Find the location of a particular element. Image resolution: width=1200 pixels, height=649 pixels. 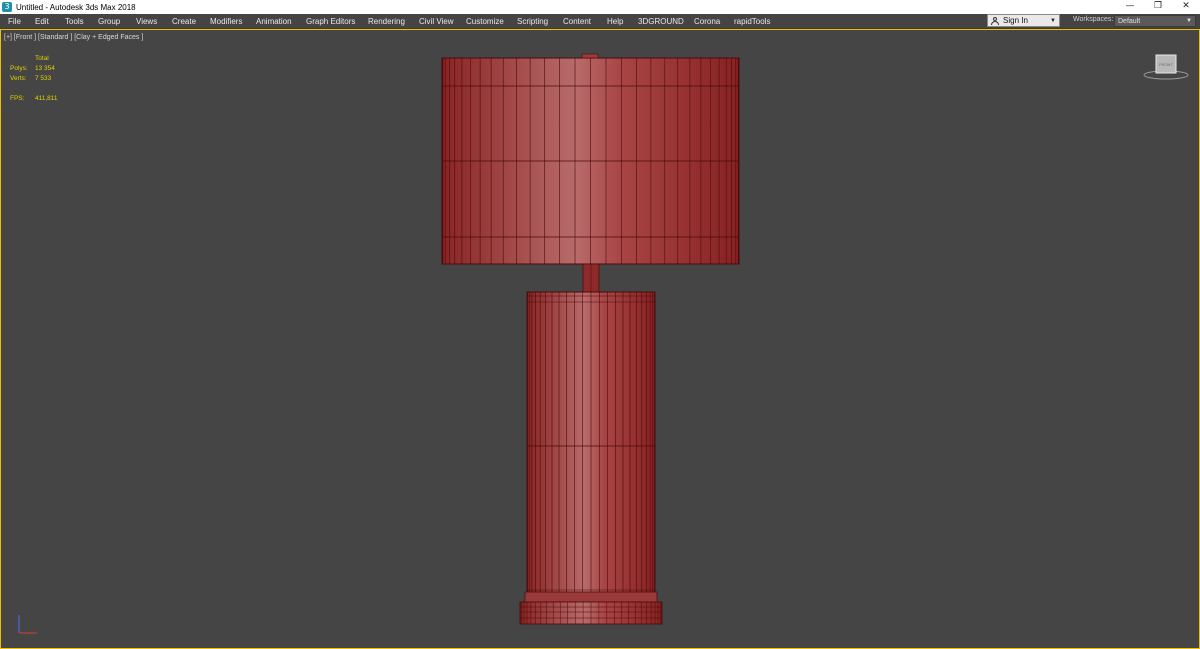

menu-corona: Corona is located at coordinates (707, 21).